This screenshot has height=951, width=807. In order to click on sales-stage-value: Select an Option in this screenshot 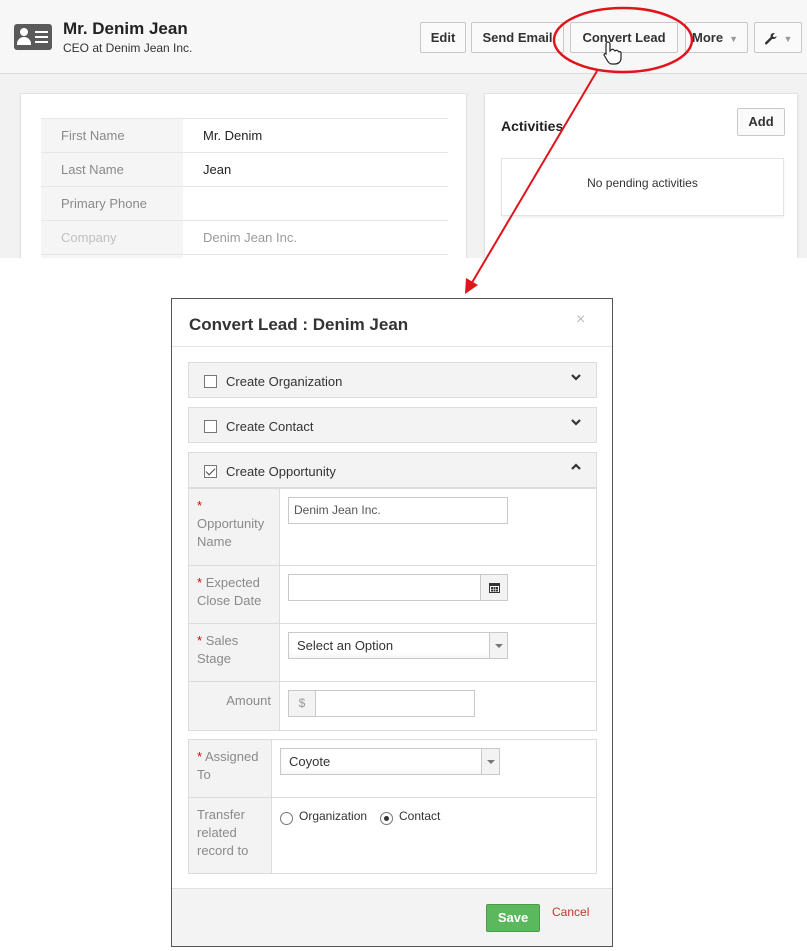, I will do `click(345, 645)`.